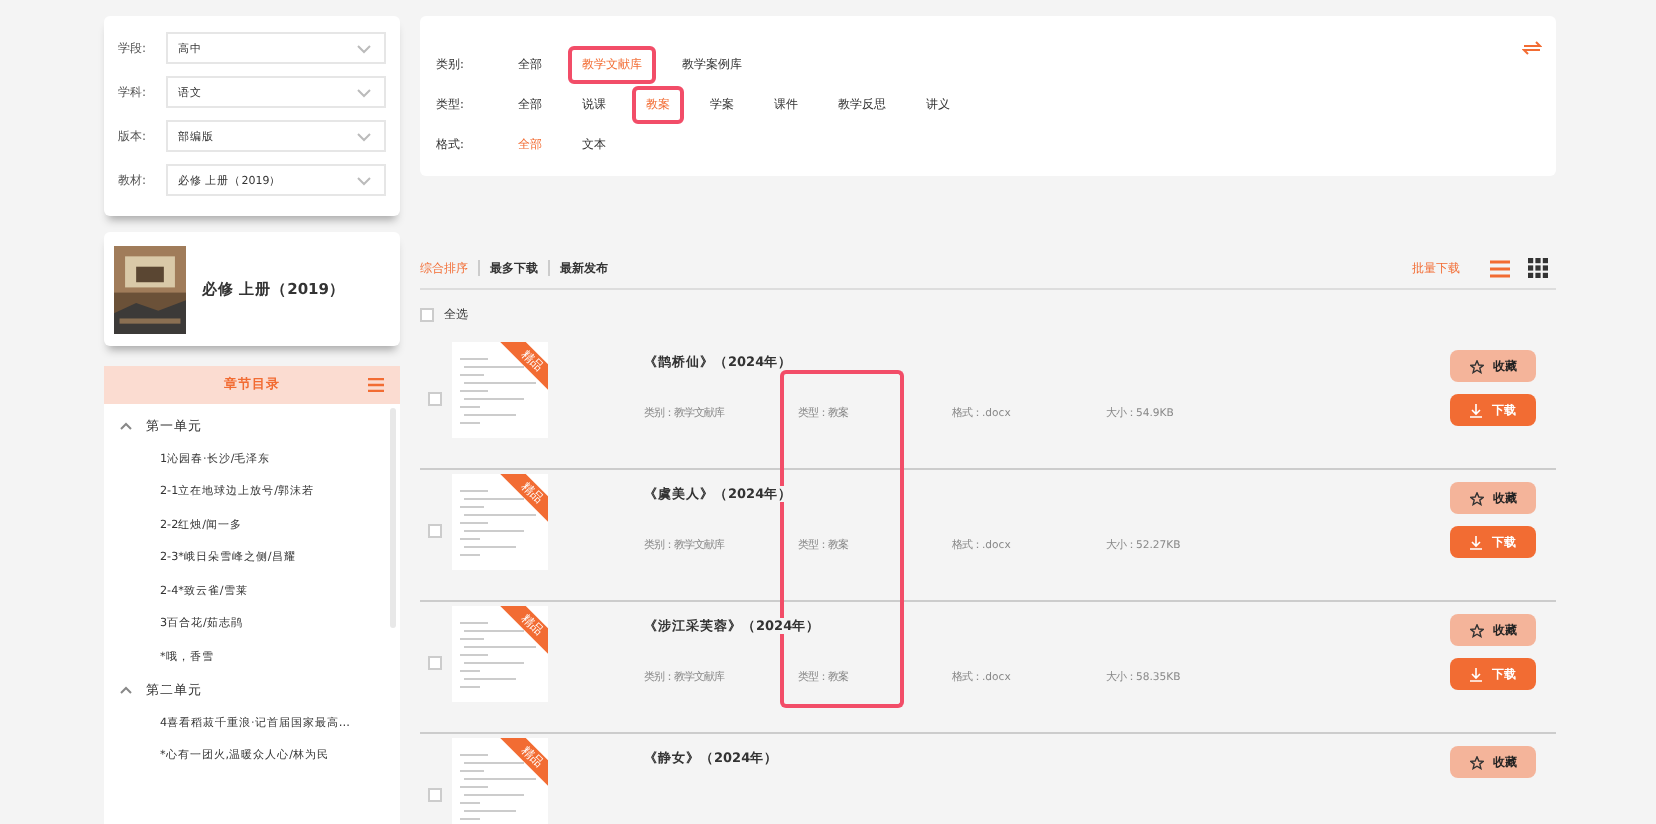 The image size is (1656, 824). Describe the element at coordinates (376, 385) in the screenshot. I see `menu-icon` at that location.